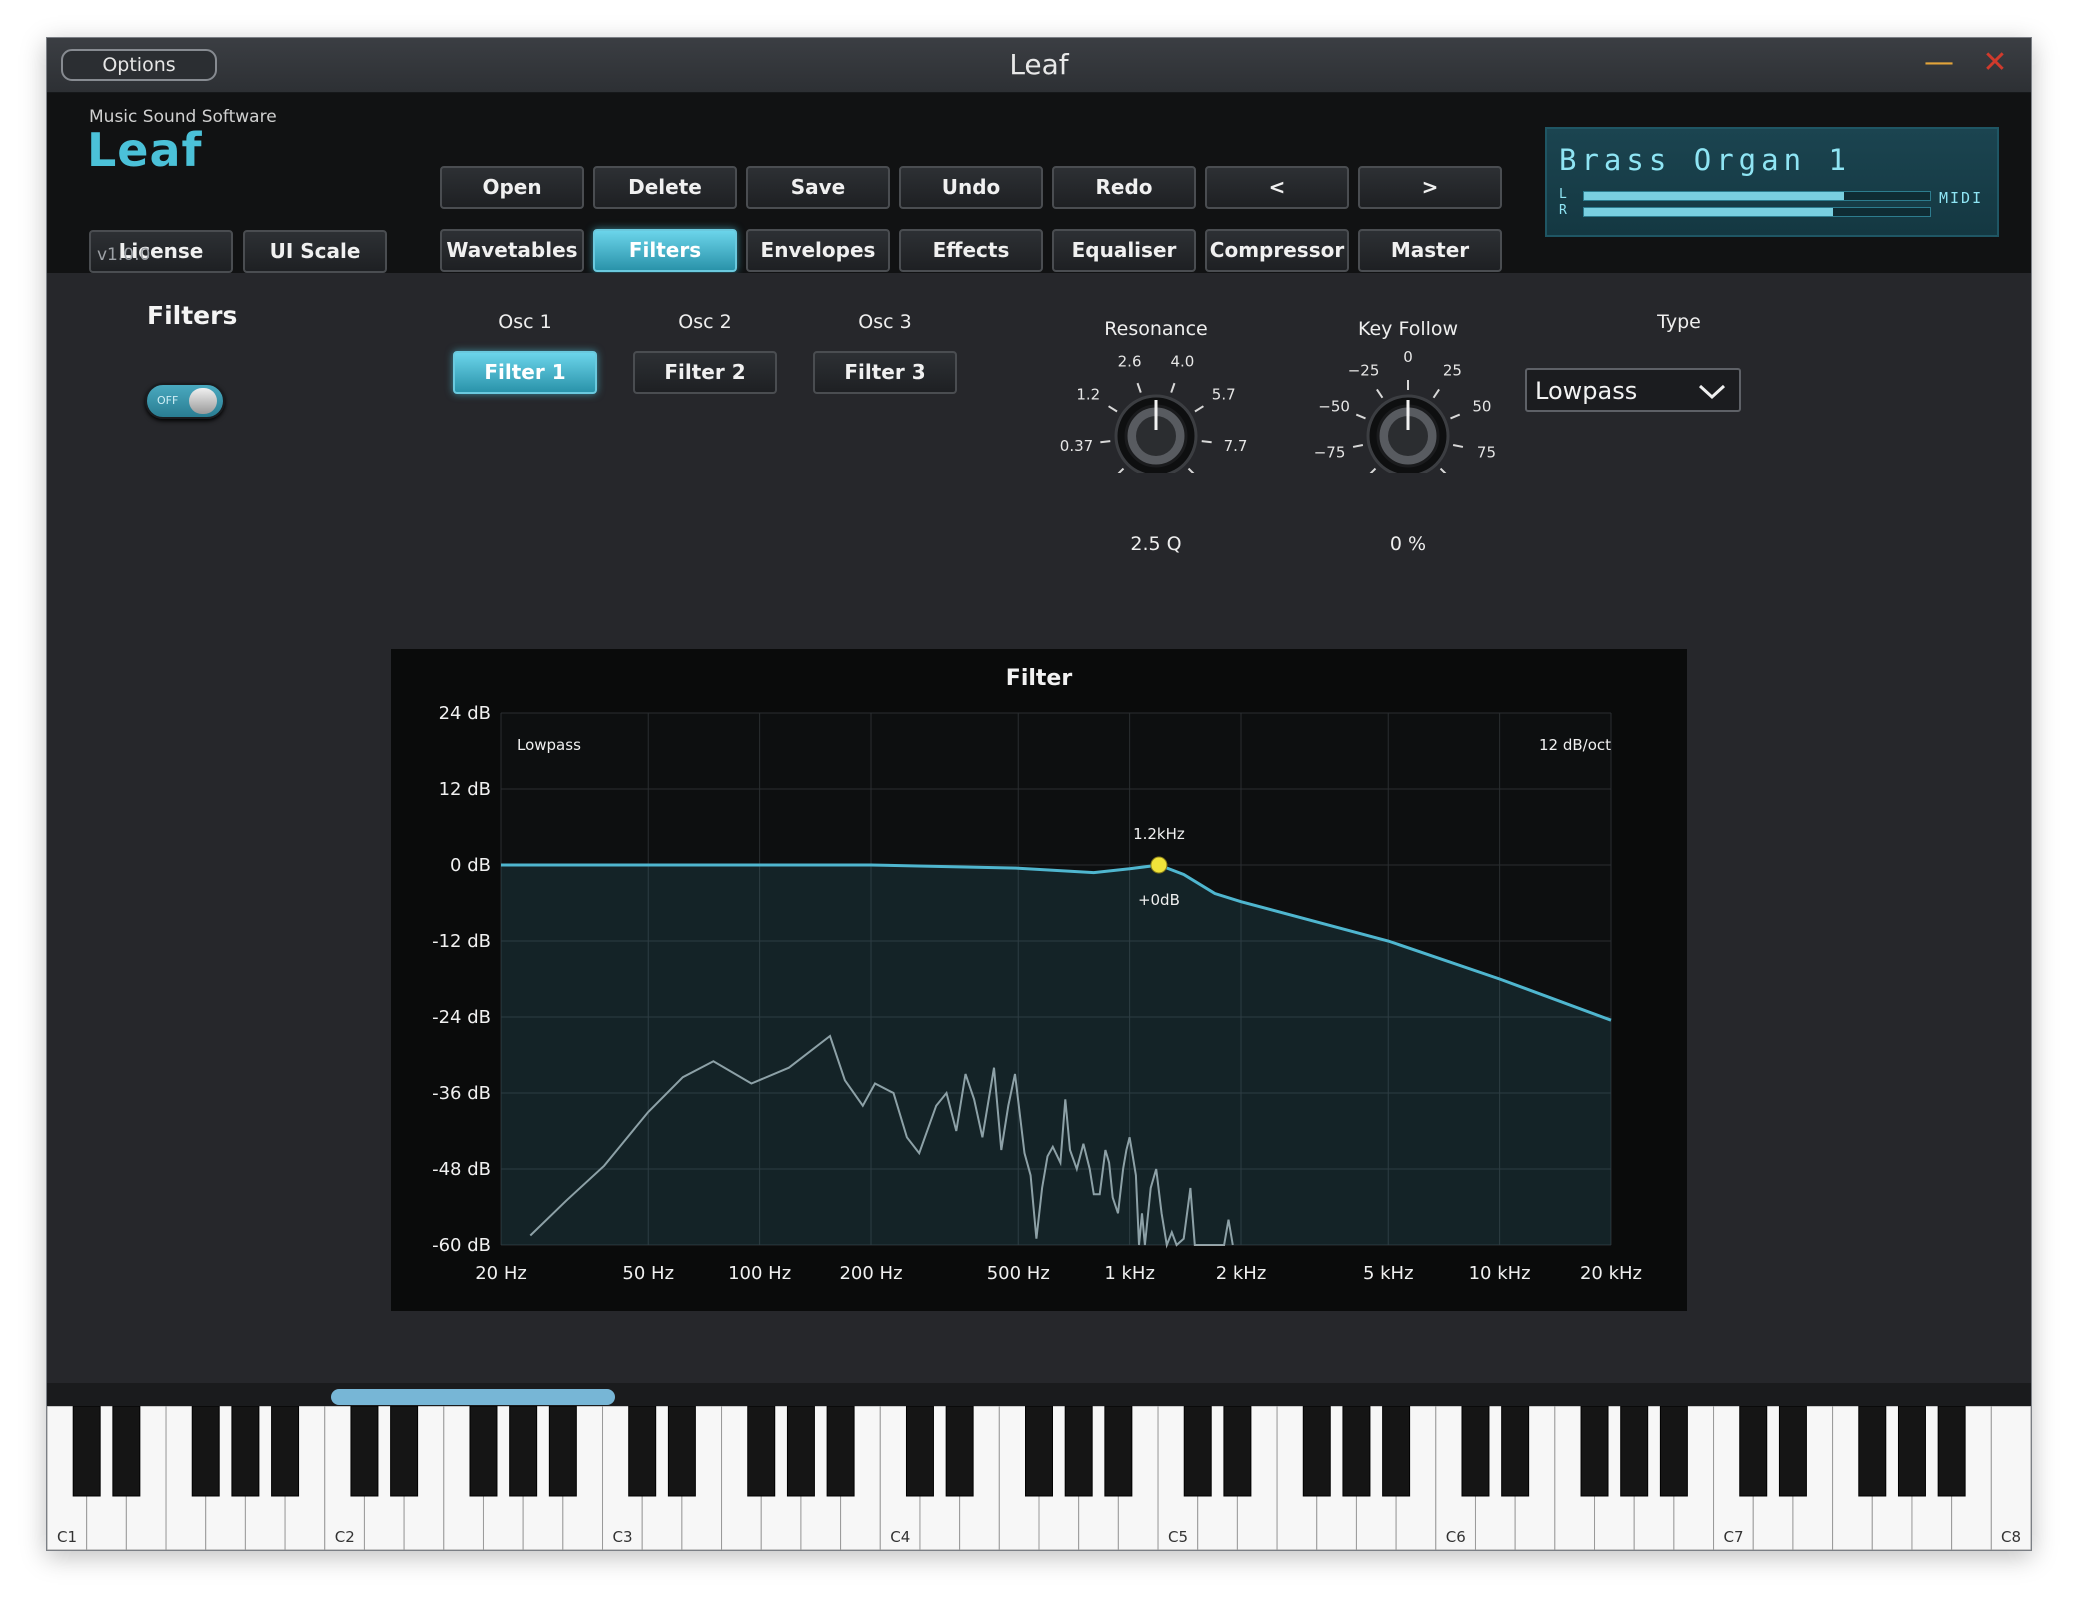 This screenshot has height=1606, width=2076. What do you see at coordinates (818, 187) in the screenshot?
I see `toolbar-button-2: Save` at bounding box center [818, 187].